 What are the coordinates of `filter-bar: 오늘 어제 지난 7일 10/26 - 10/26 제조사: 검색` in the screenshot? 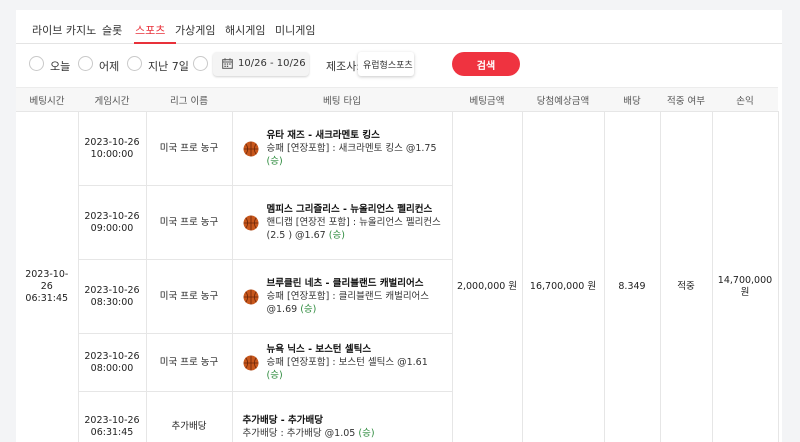 It's located at (399, 66).